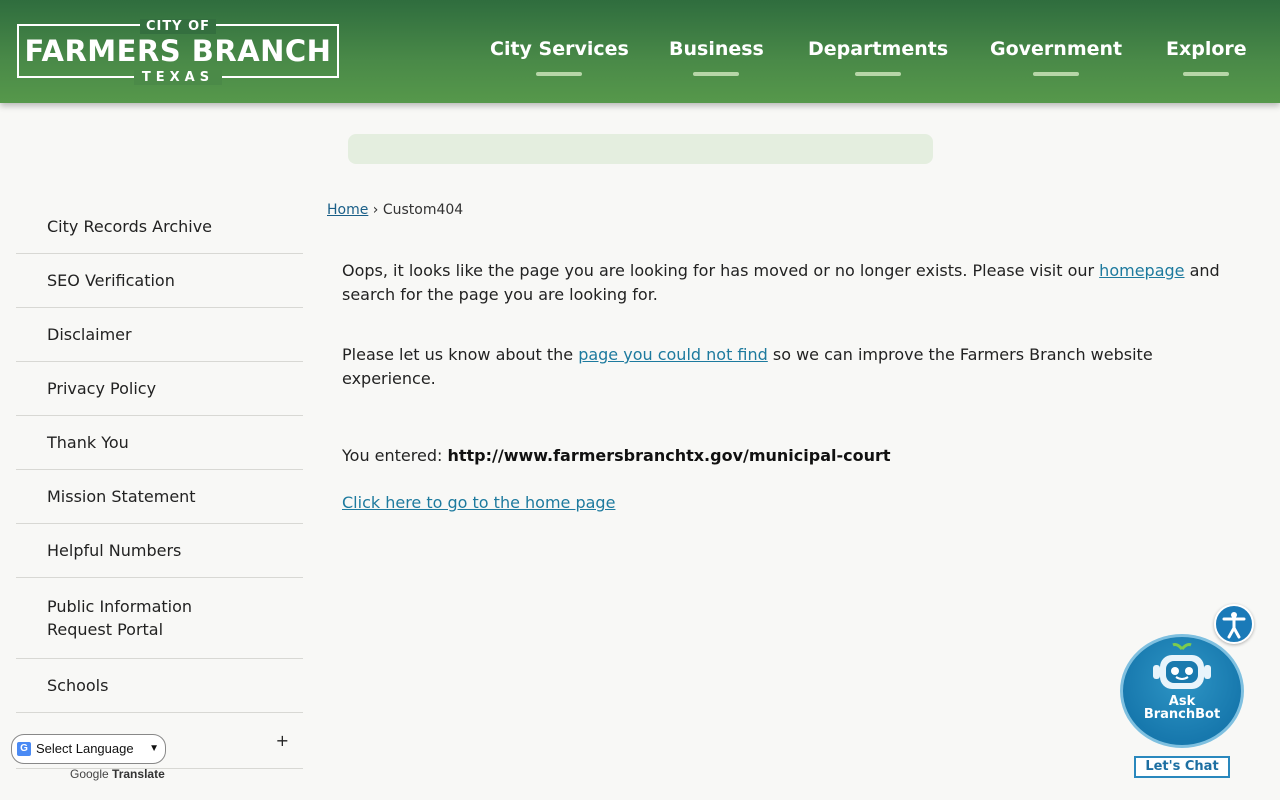 The image size is (1280, 800). What do you see at coordinates (178, 77) in the screenshot?
I see `logo-state: TEXAS` at bounding box center [178, 77].